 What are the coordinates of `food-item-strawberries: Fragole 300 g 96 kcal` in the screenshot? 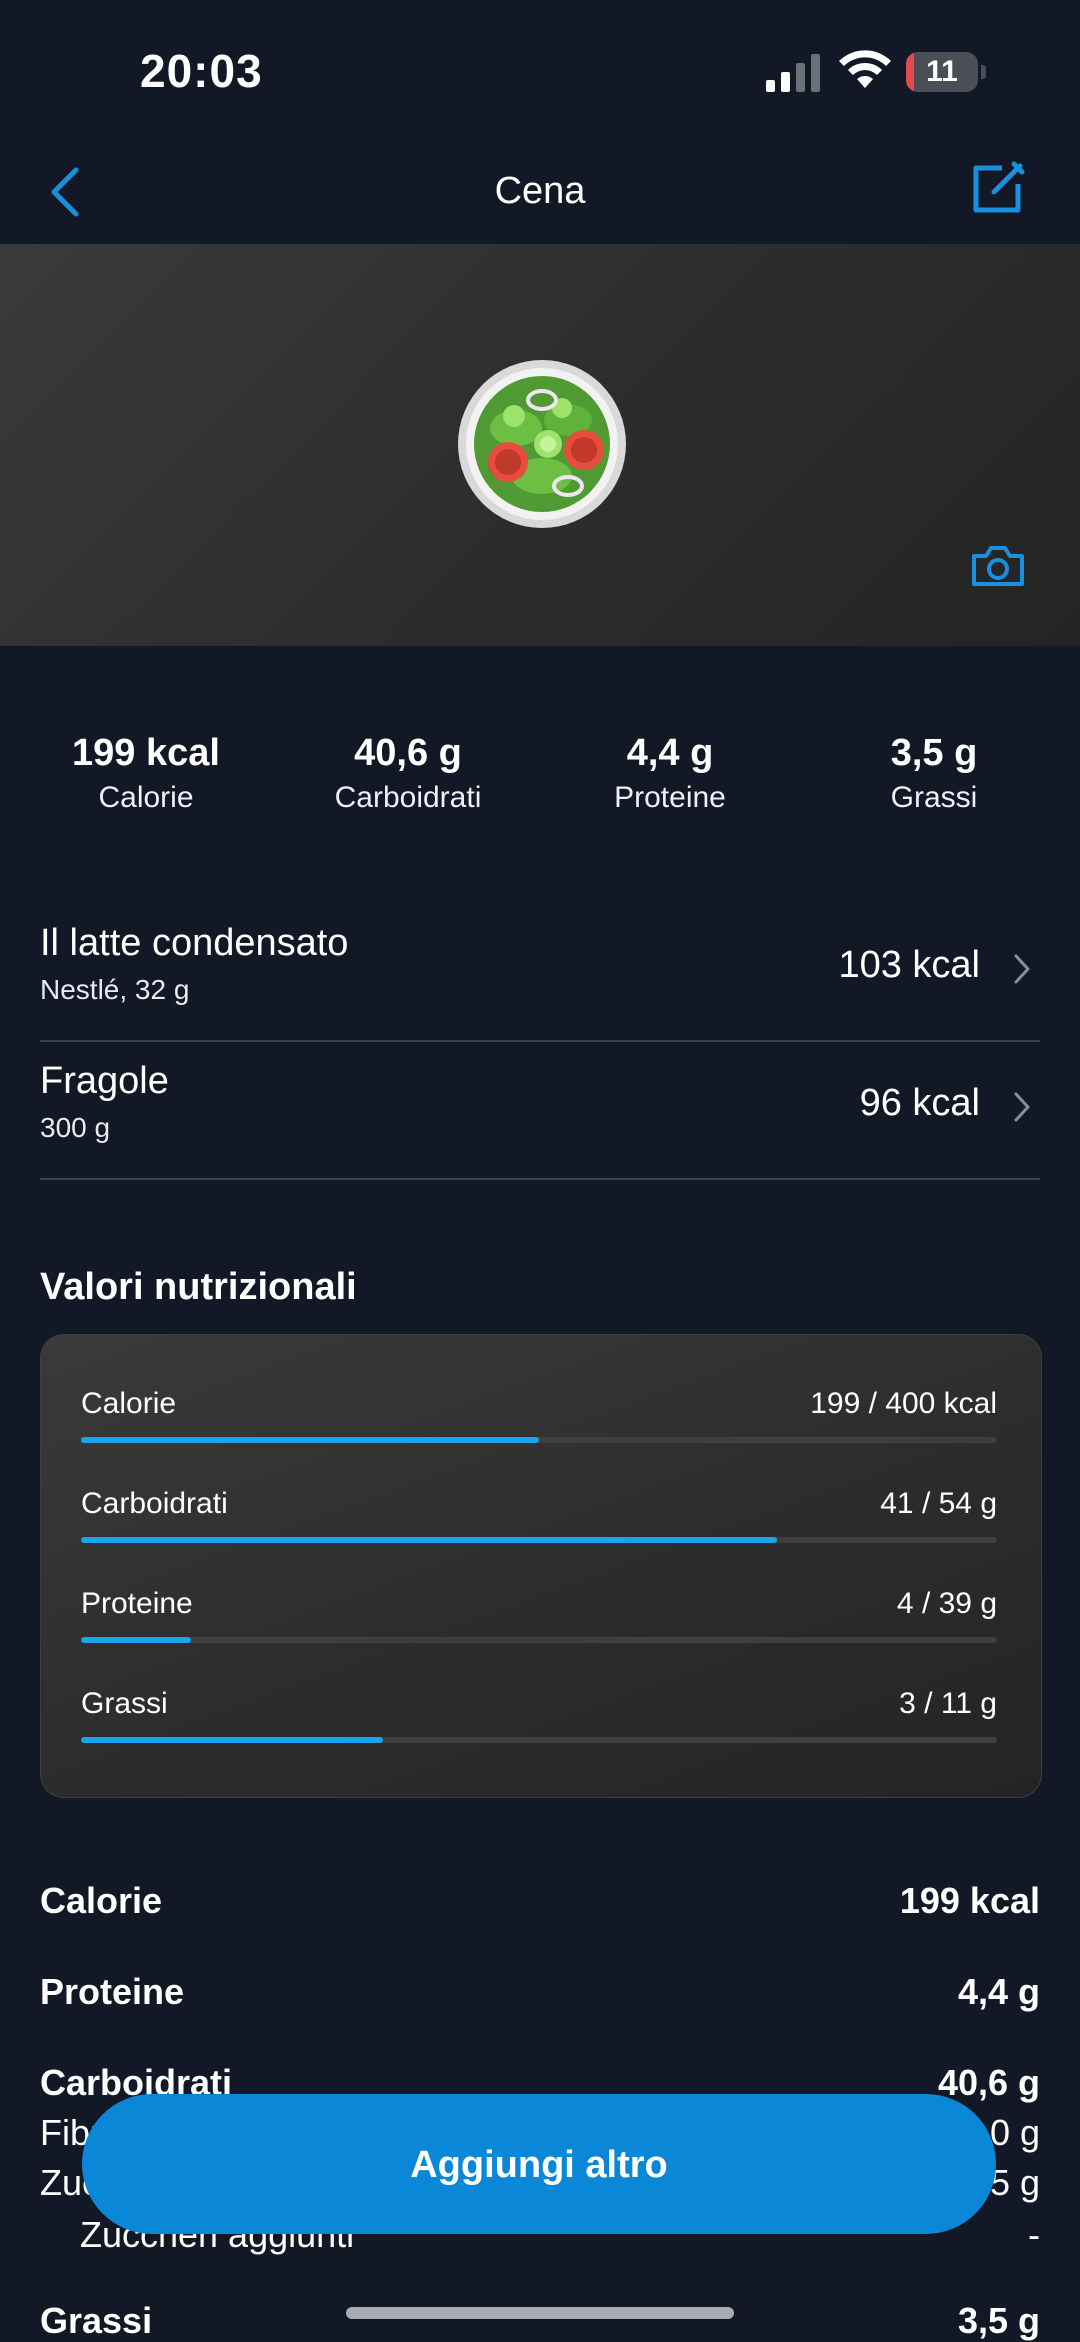 It's located at (540, 1110).